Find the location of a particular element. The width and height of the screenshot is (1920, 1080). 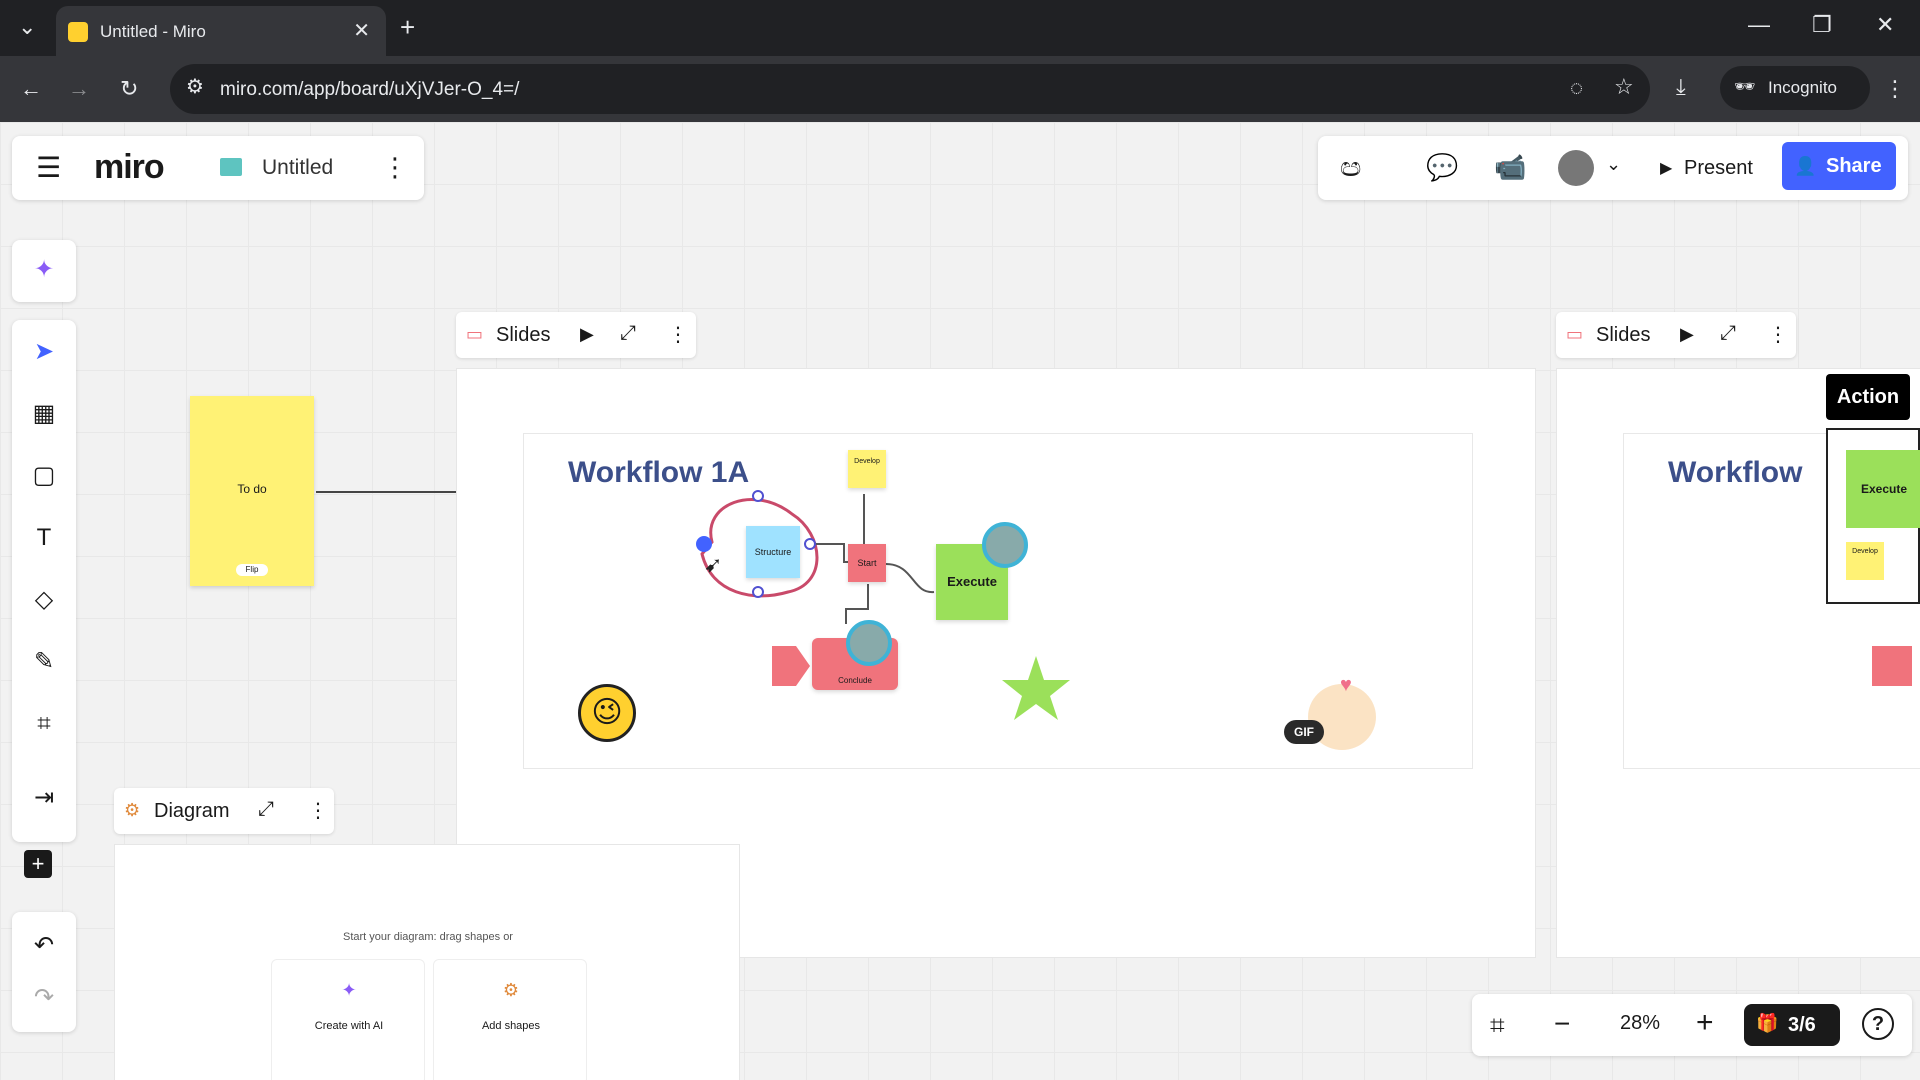

create-with-ai-button: ✦ Create with AI is located at coordinates (348, 1019).